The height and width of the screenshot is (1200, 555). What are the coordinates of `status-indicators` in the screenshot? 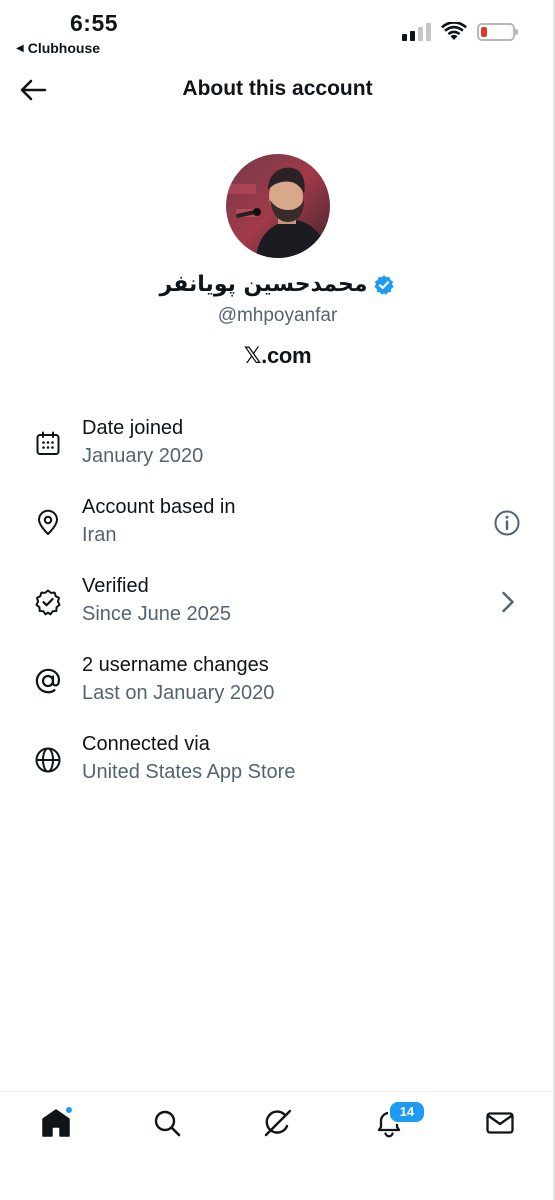 It's located at (460, 32).